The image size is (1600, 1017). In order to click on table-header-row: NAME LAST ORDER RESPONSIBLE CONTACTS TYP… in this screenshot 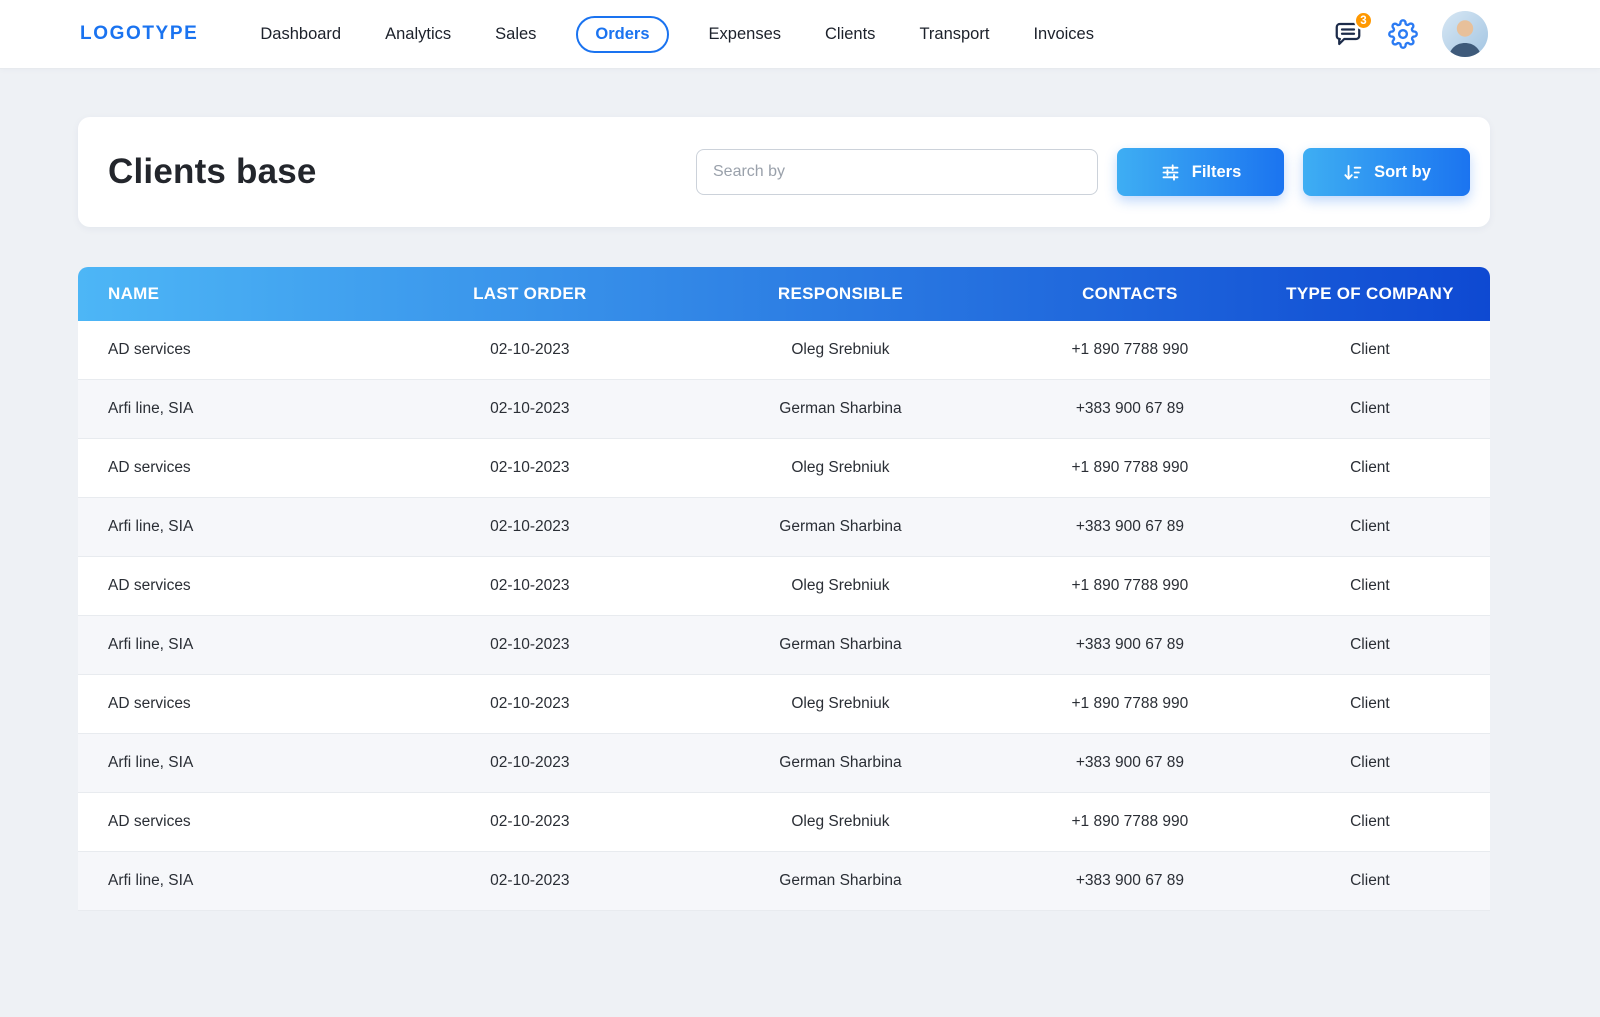, I will do `click(784, 294)`.